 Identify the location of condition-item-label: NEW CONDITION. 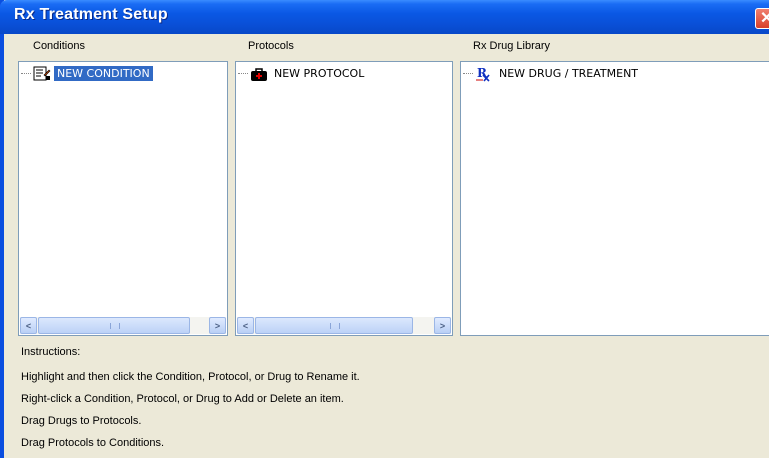
(103, 73).